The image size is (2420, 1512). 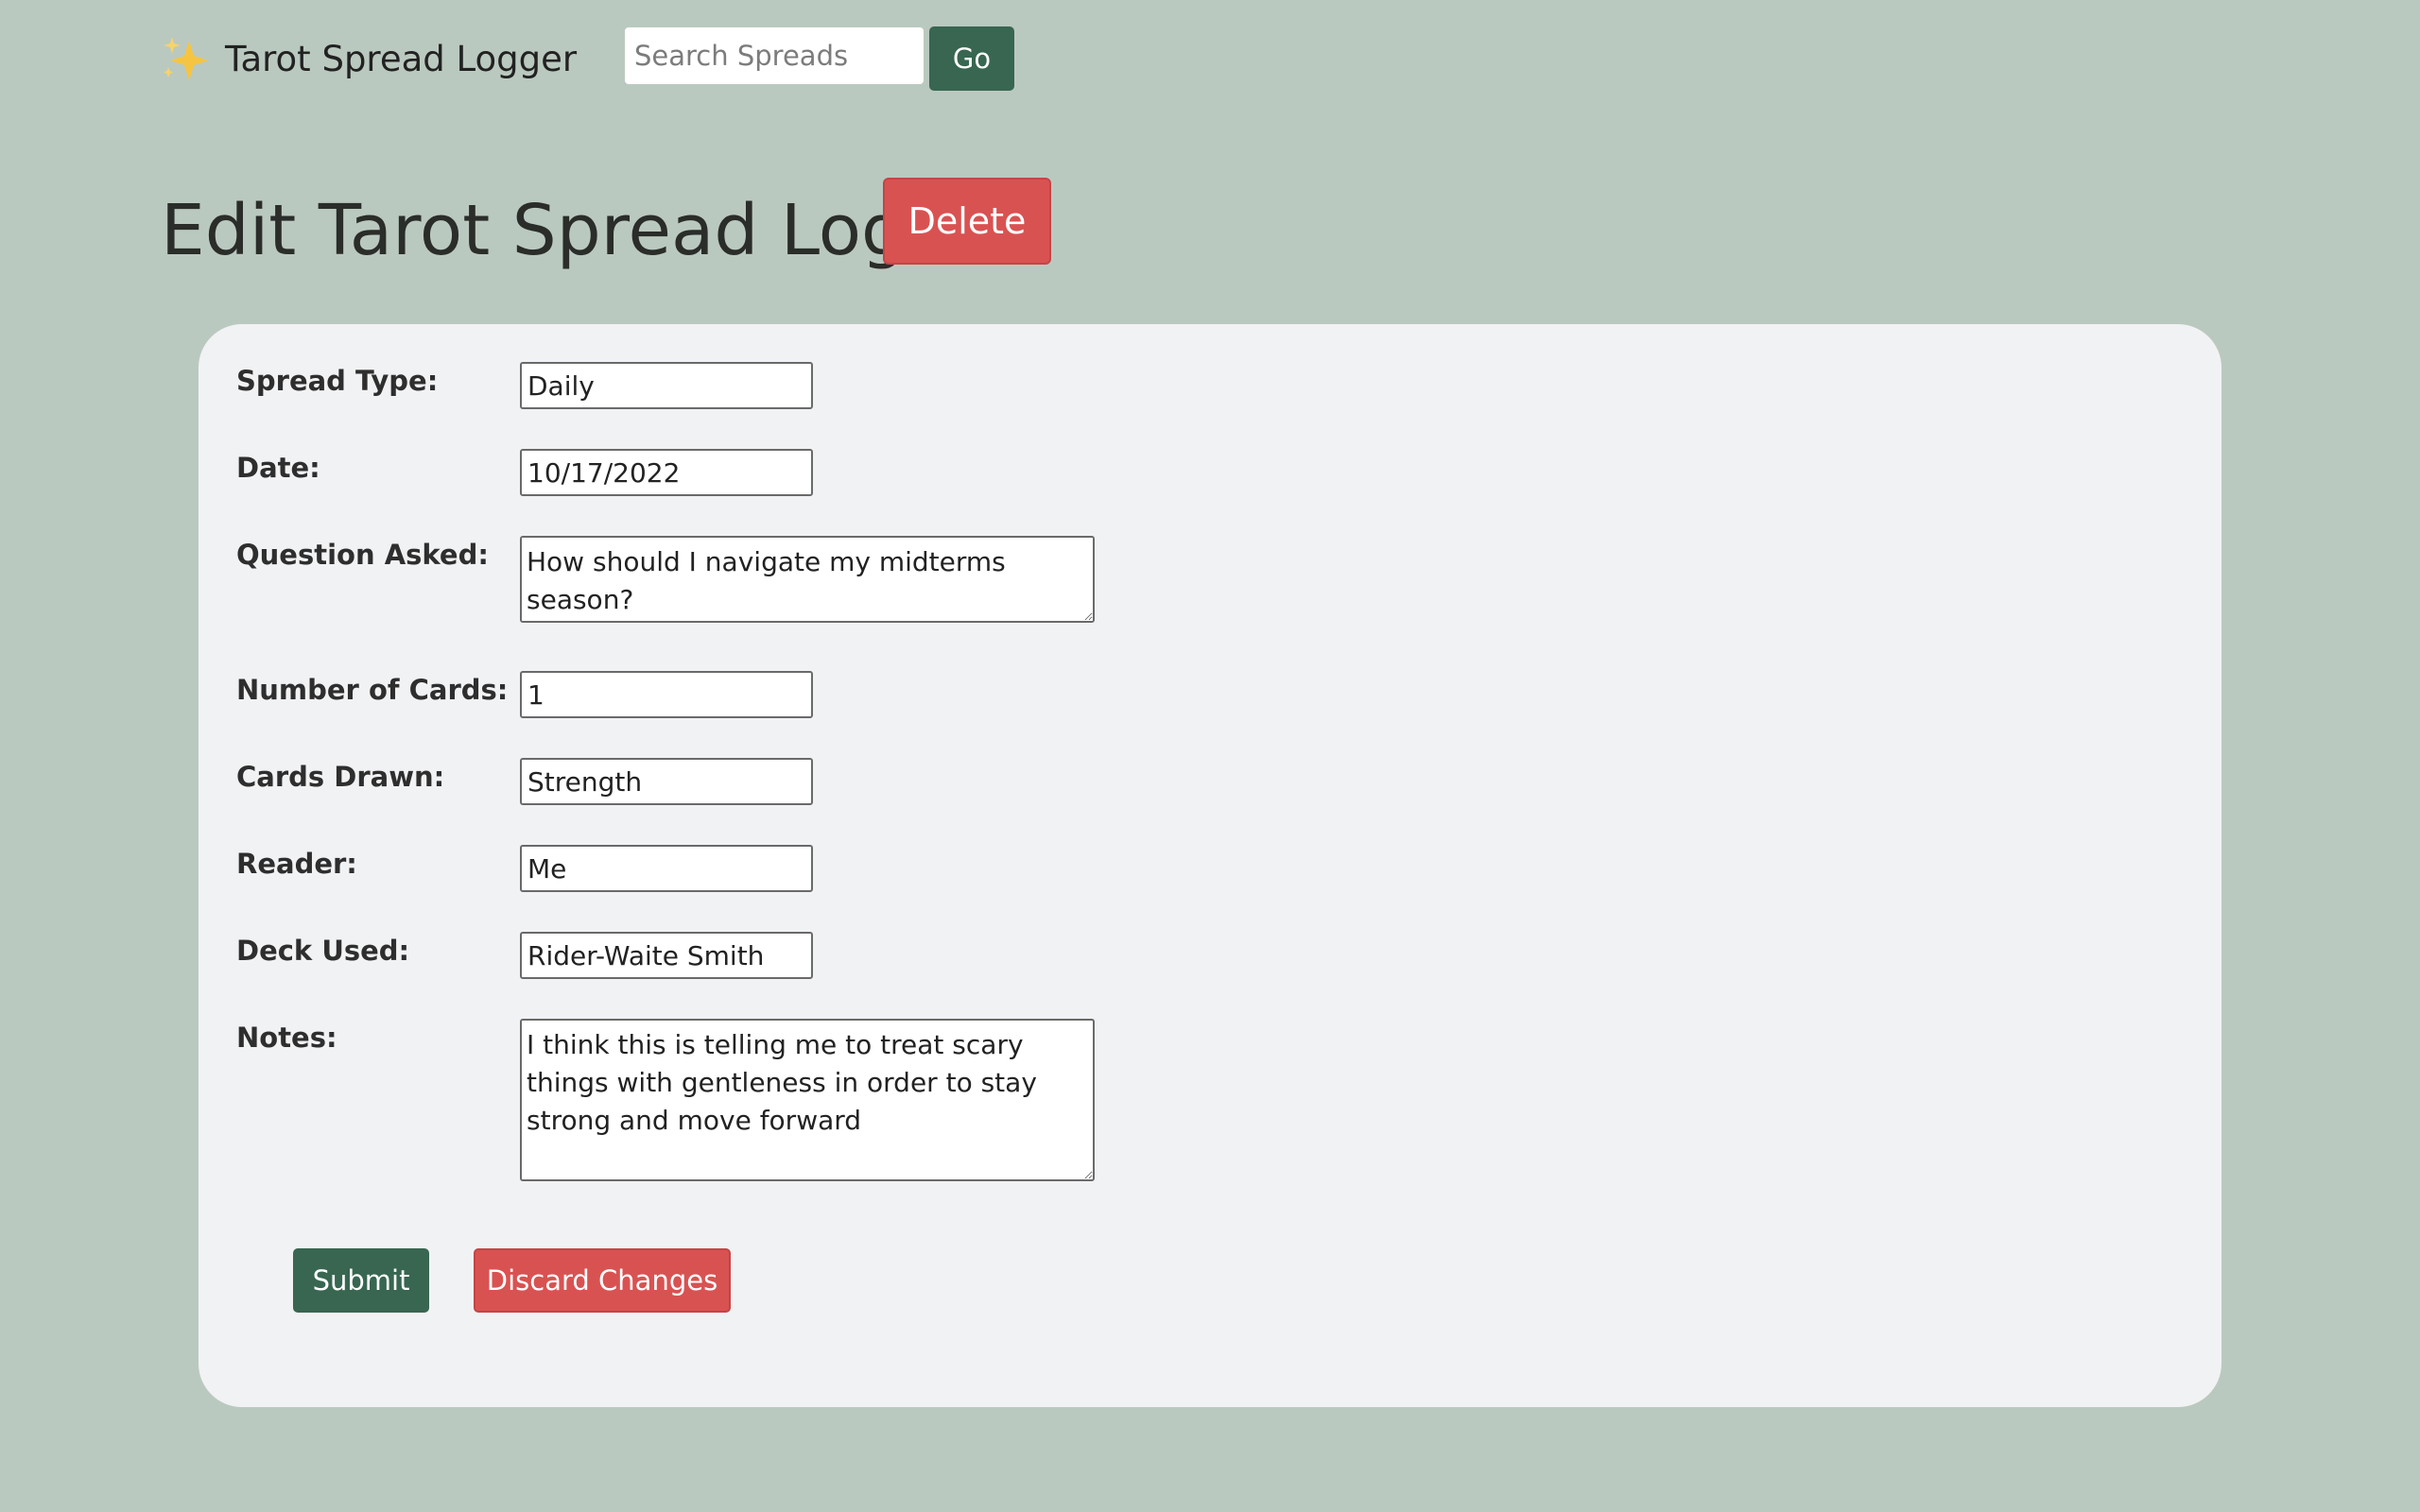 What do you see at coordinates (296, 864) in the screenshot?
I see `reader-label: Reader:` at bounding box center [296, 864].